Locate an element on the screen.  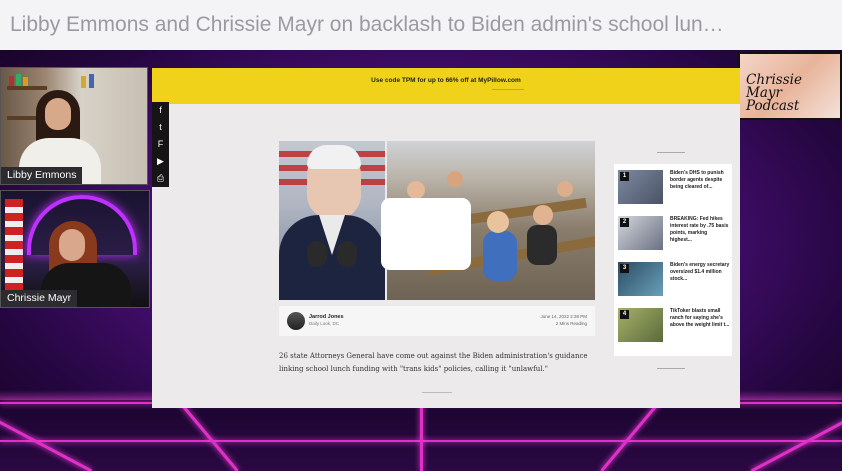
cam-name-label: Libby Emmons is located at coordinates (42, 175).